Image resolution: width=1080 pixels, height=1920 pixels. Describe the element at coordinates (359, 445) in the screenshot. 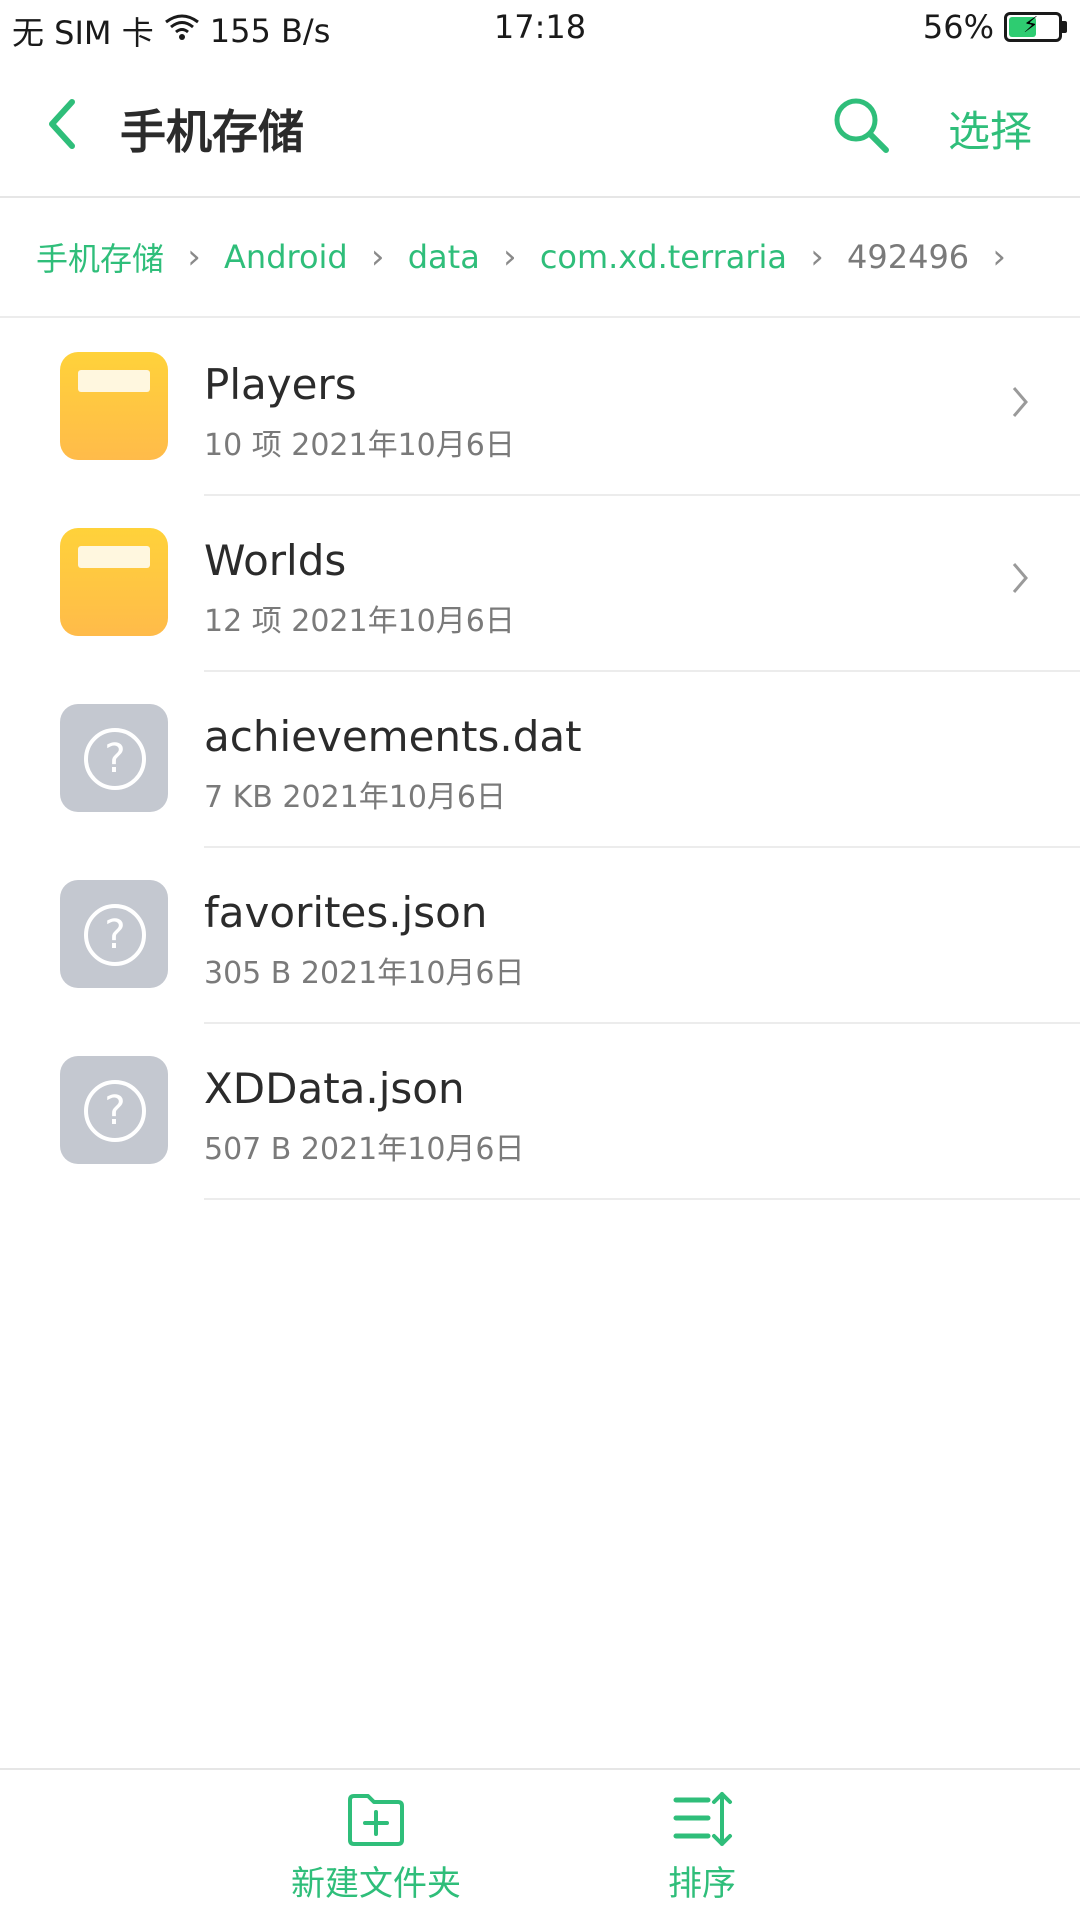

I see `file-meta: 10 项 2021年10月6日` at that location.